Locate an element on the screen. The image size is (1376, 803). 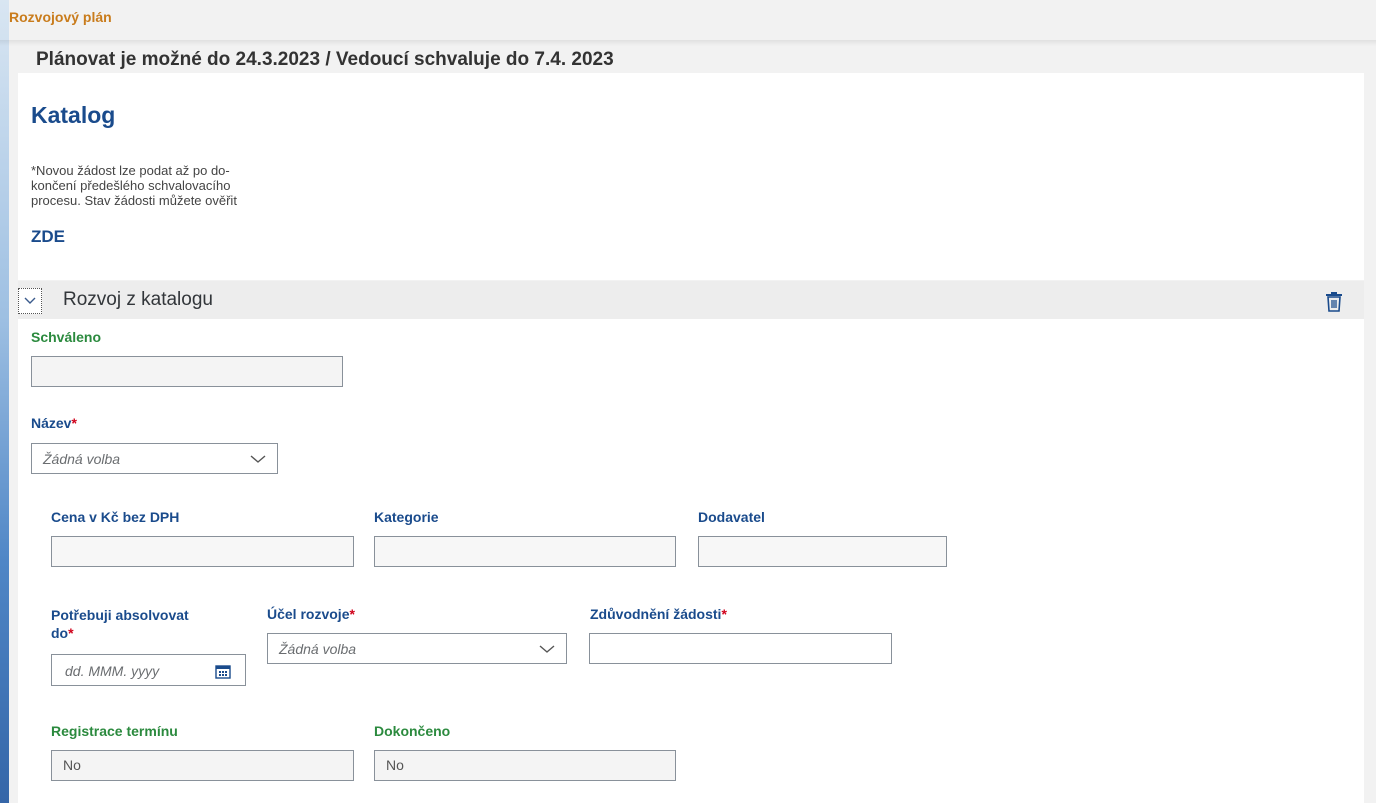
supplier-field is located at coordinates (822, 551).